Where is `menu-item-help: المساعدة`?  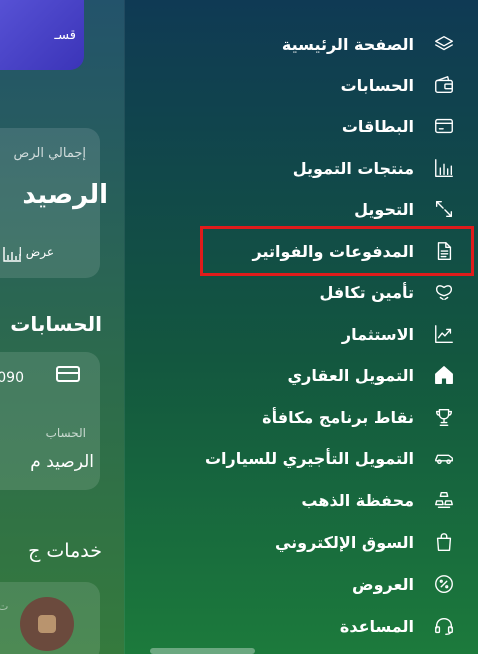
menu-item-help: المساعدة is located at coordinates (301, 626).